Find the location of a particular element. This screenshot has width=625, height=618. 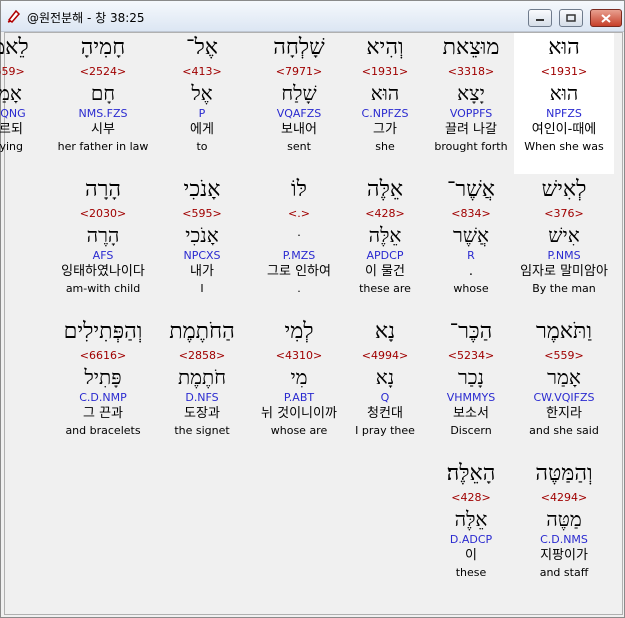

english-gloss: these are is located at coordinates (385, 288).